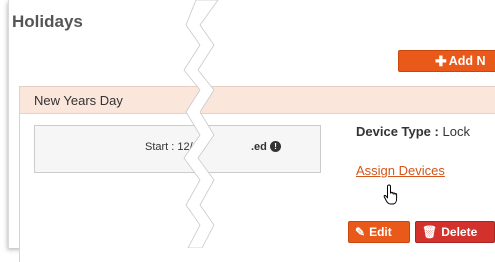 Image resolution: width=495 pixels, height=262 pixels. What do you see at coordinates (360, 232) in the screenshot?
I see `edit-icon: ✎` at bounding box center [360, 232].